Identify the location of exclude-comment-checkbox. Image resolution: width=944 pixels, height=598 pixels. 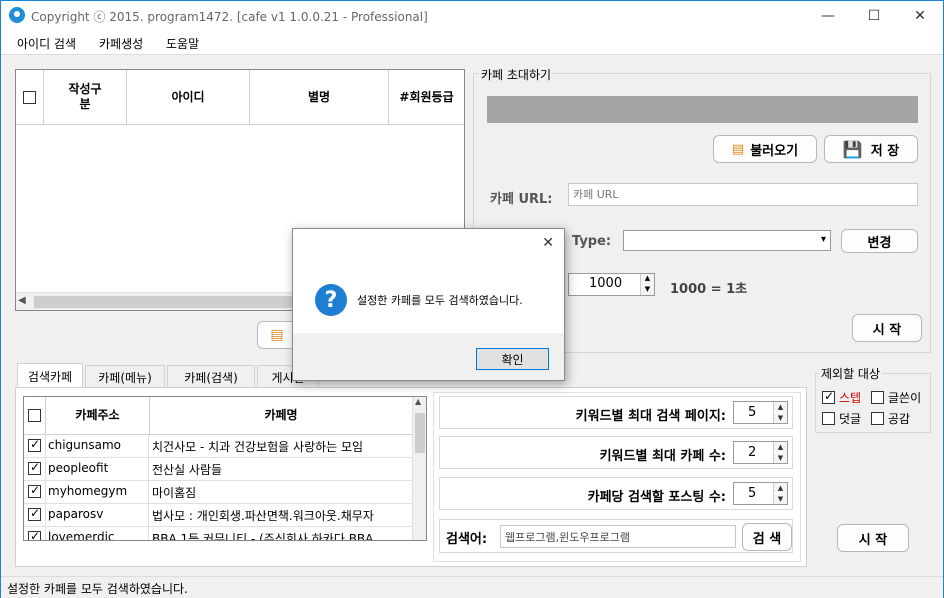
(828, 418).